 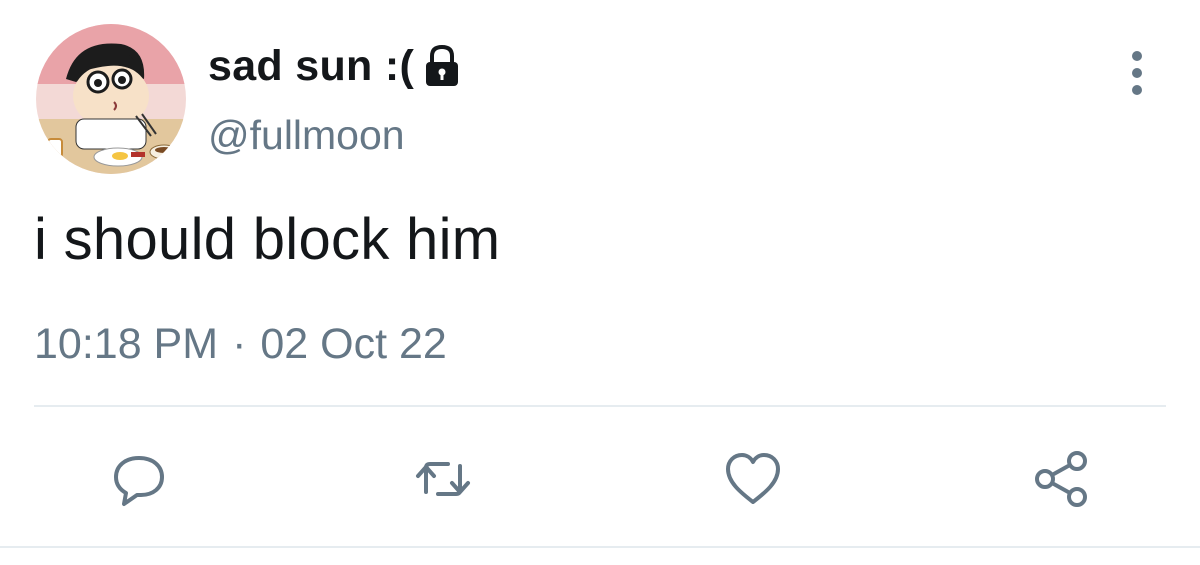 I want to click on avatar-image, so click(x=111, y=99).